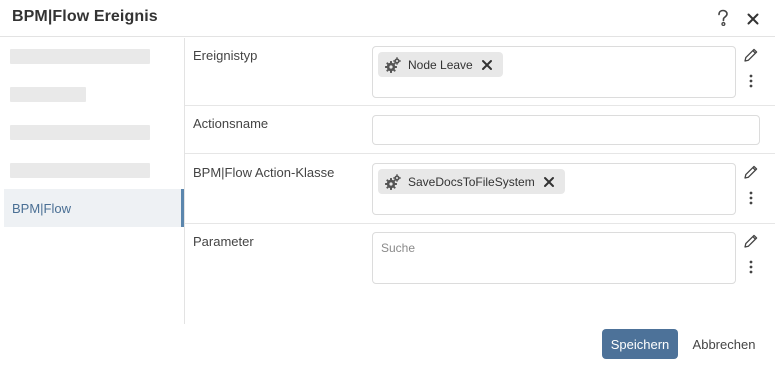 The image size is (775, 368). I want to click on sidebar-item-bpm-flow: BPM|Flow, so click(94, 208).